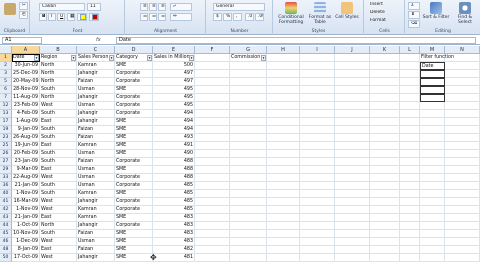 The image size is (480, 270). Describe the element at coordinates (6, 210) in the screenshot. I see `row-header: 42` at that location.